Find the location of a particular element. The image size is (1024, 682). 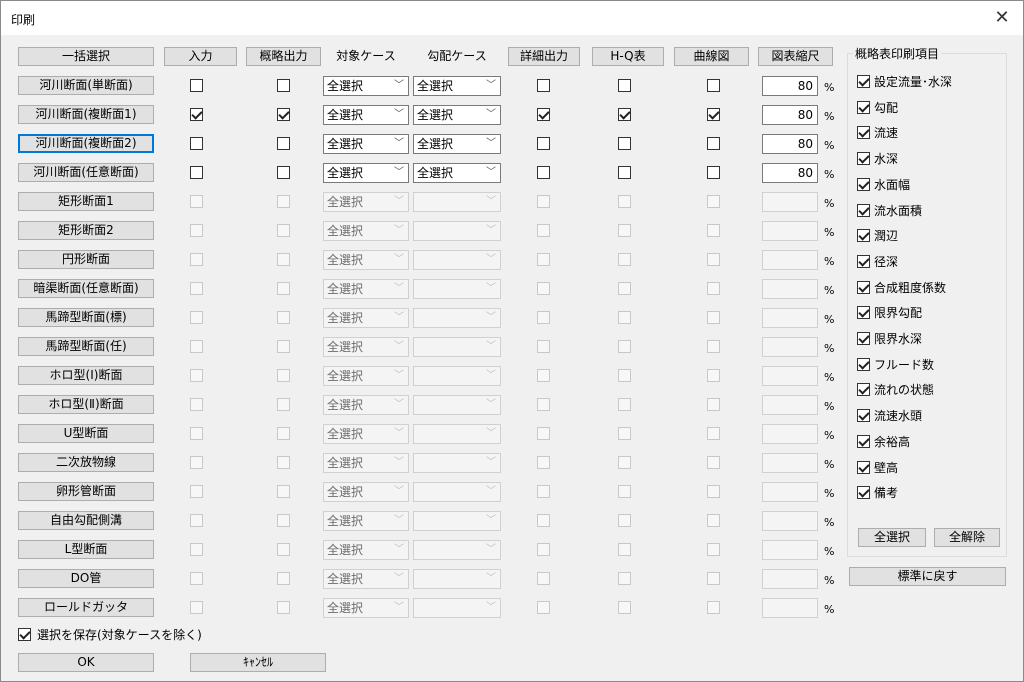

hq-table-header-button: H-Q表 is located at coordinates (628, 56).